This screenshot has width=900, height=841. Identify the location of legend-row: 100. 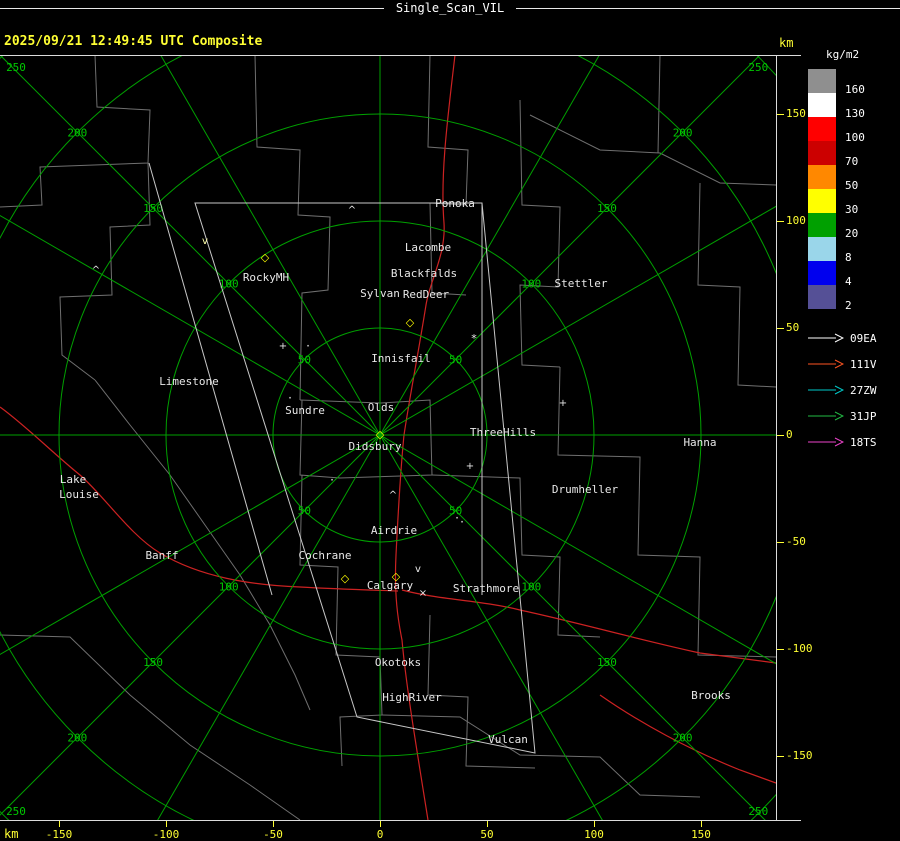
(853, 130).